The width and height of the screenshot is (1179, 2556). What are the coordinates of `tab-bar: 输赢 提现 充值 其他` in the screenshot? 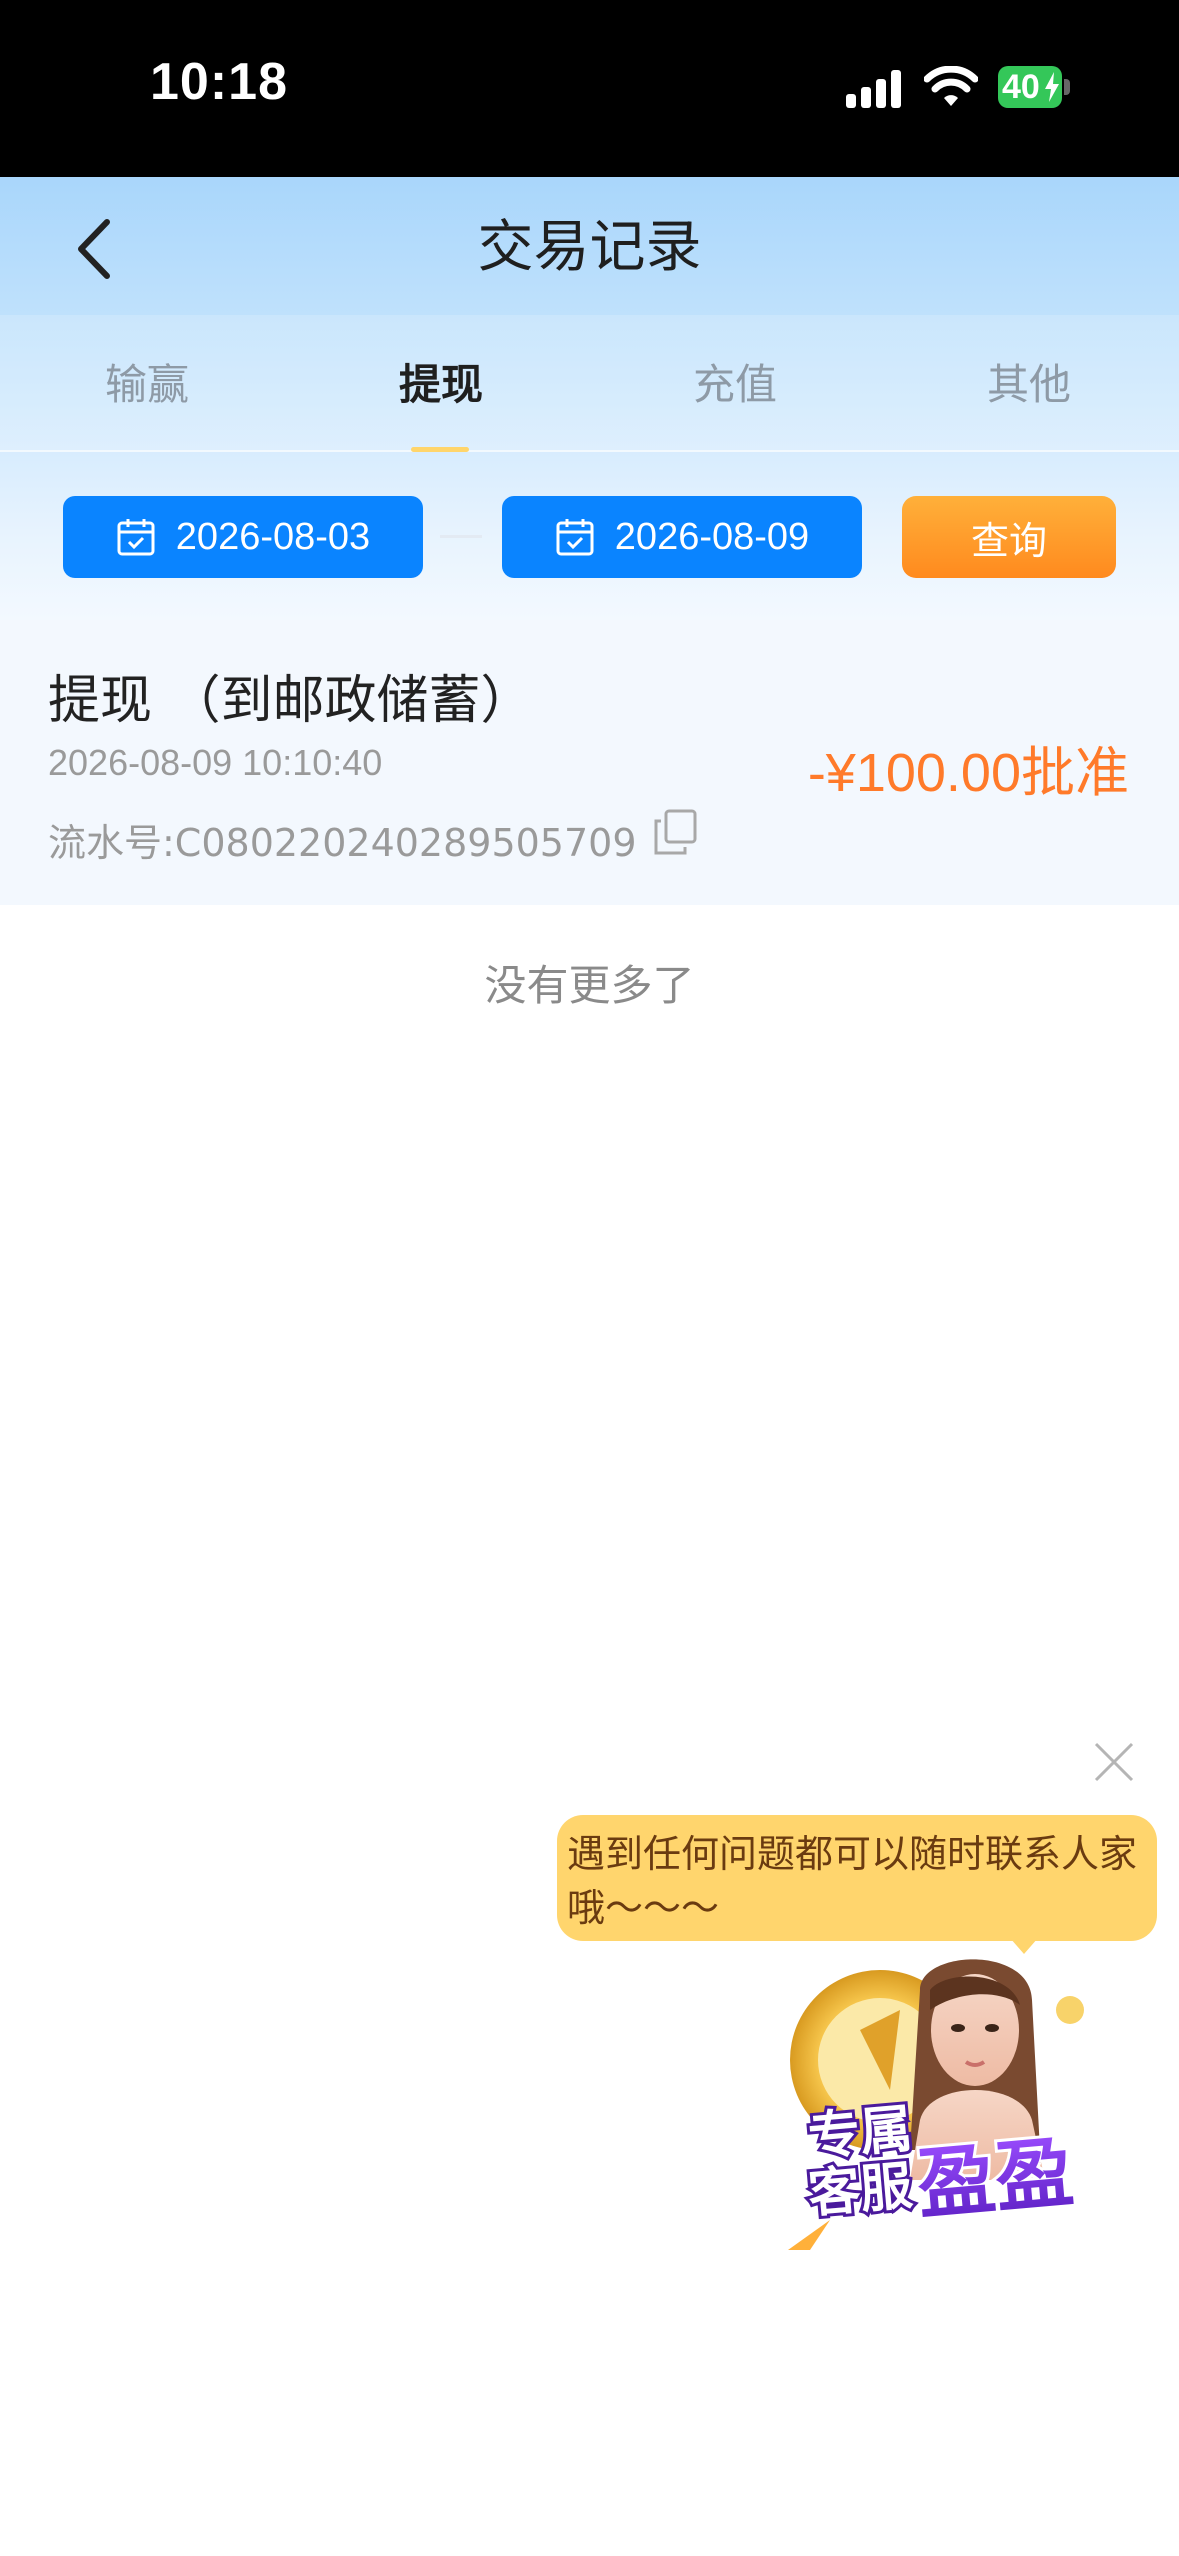 It's located at (589, 383).